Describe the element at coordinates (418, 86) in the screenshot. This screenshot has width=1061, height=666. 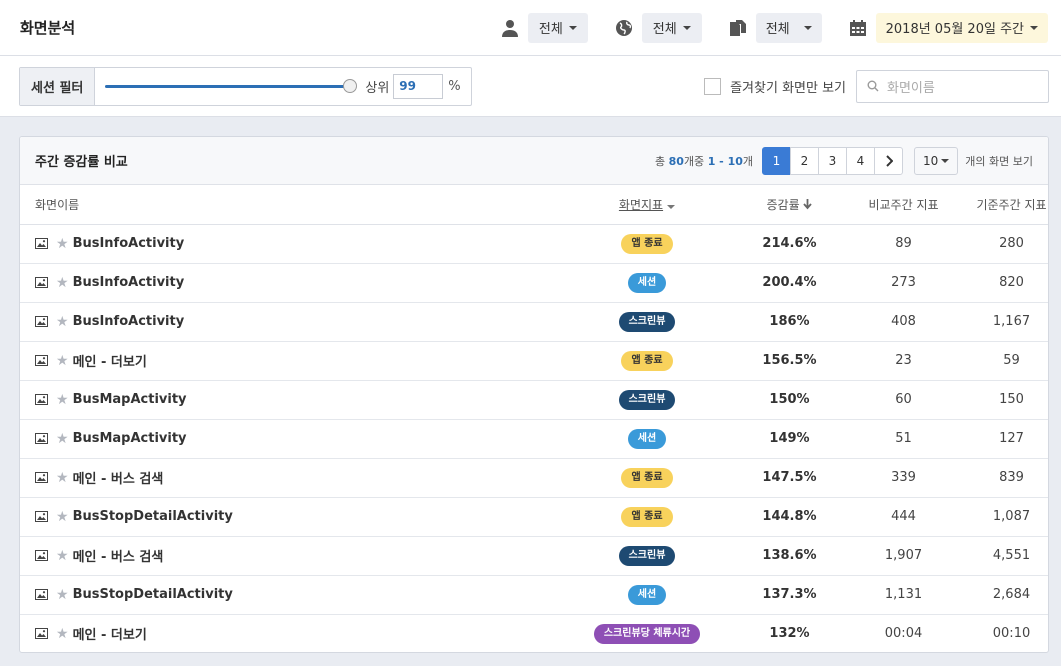
I see `top-percent-input: 99` at that location.